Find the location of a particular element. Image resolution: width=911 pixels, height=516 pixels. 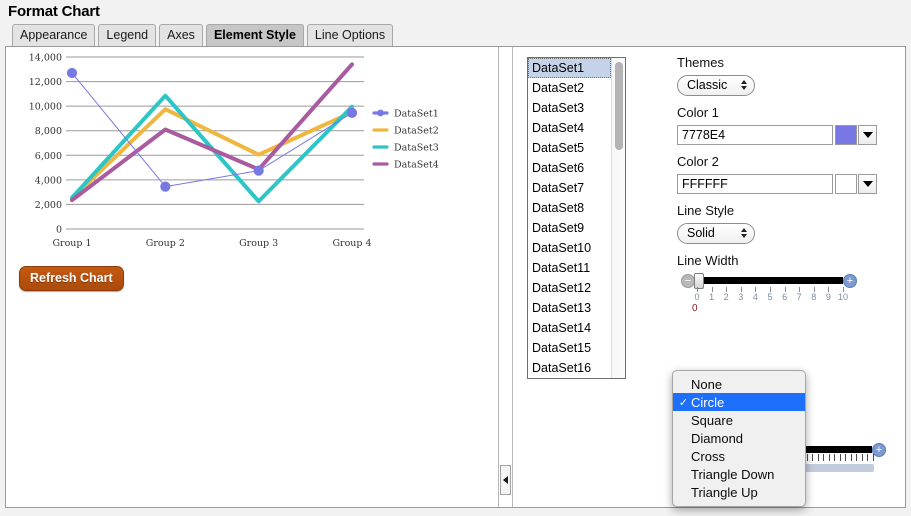

legend-label: DataSet2 is located at coordinates (416, 131).